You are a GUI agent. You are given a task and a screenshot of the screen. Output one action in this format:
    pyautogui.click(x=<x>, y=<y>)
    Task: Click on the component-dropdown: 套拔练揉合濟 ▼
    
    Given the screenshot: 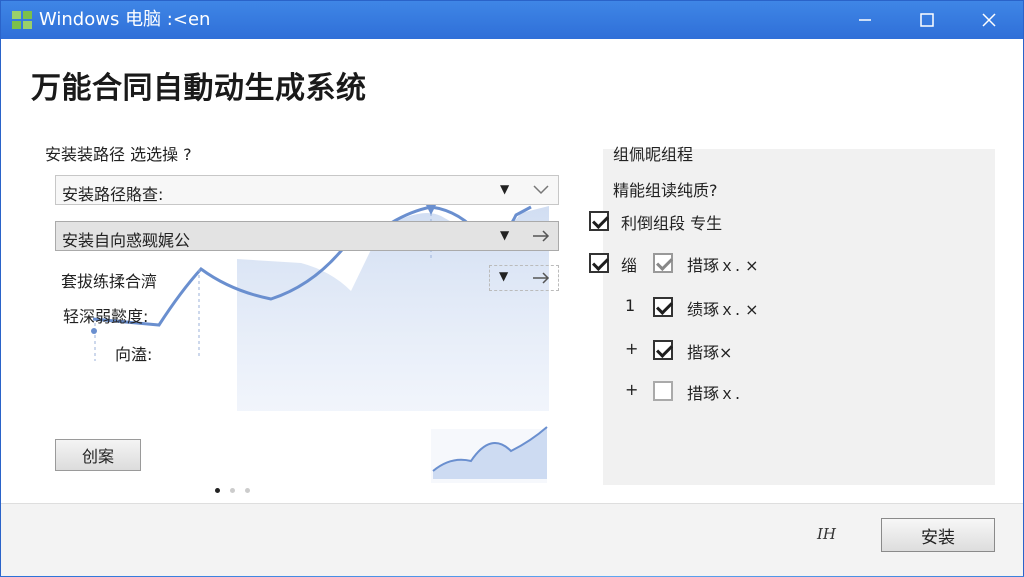 What is the action you would take?
    pyautogui.click(x=307, y=278)
    